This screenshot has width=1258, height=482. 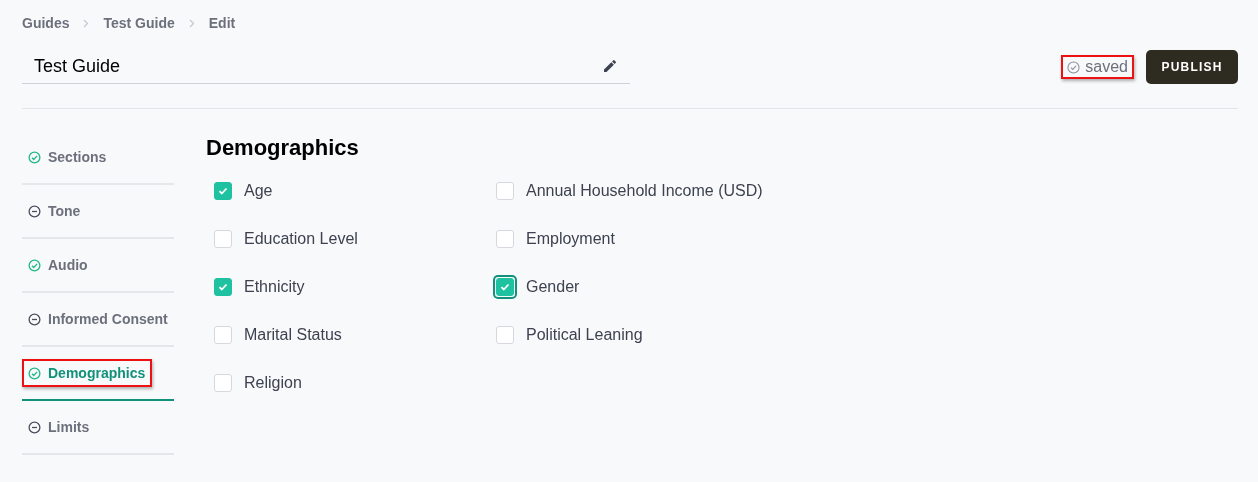 I want to click on breadcrumb-link: Test Guide, so click(x=139, y=23).